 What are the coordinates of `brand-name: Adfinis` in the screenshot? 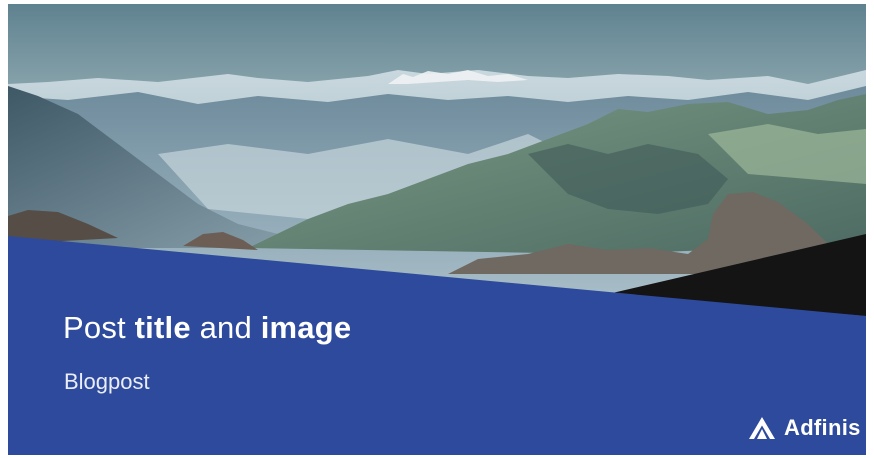 It's located at (822, 427).